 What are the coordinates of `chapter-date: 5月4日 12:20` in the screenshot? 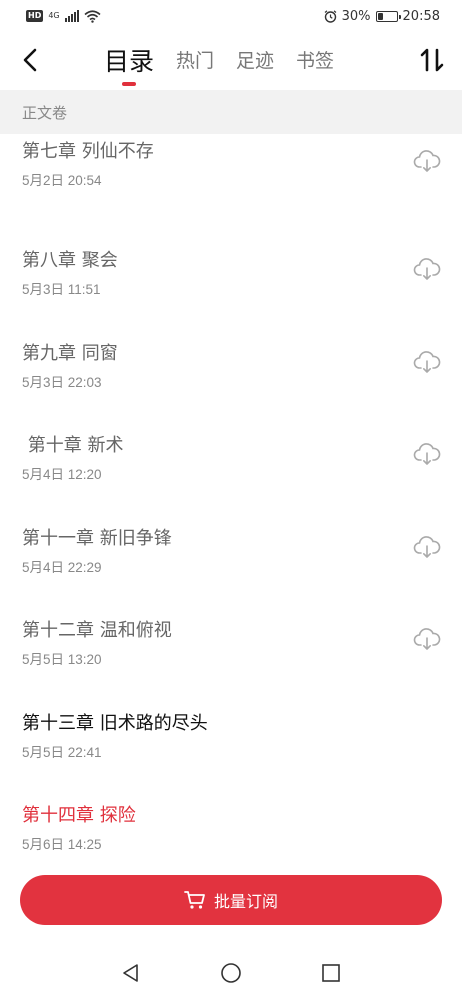 It's located at (62, 474).